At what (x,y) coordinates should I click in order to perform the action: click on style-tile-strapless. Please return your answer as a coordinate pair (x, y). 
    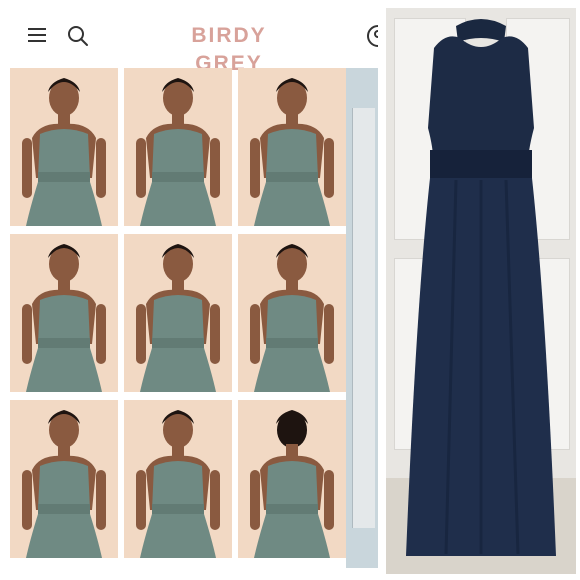
    Looking at the image, I should click on (178, 479).